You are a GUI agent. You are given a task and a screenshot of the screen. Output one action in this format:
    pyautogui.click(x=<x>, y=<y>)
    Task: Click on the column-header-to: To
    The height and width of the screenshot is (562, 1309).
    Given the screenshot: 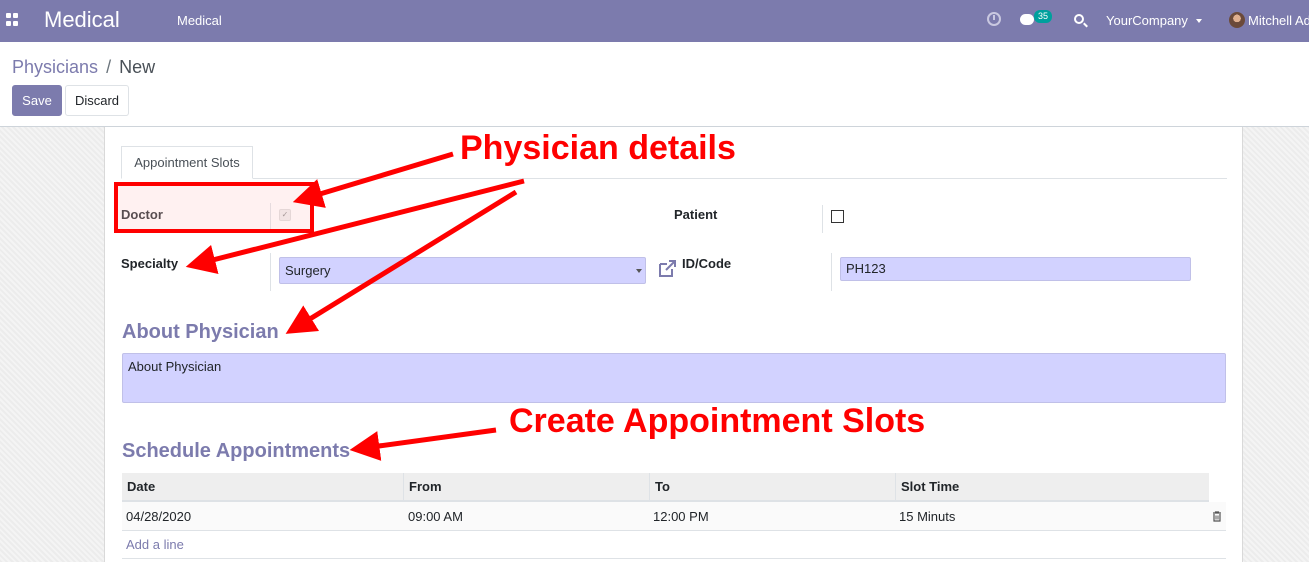 What is the action you would take?
    pyautogui.click(x=773, y=486)
    